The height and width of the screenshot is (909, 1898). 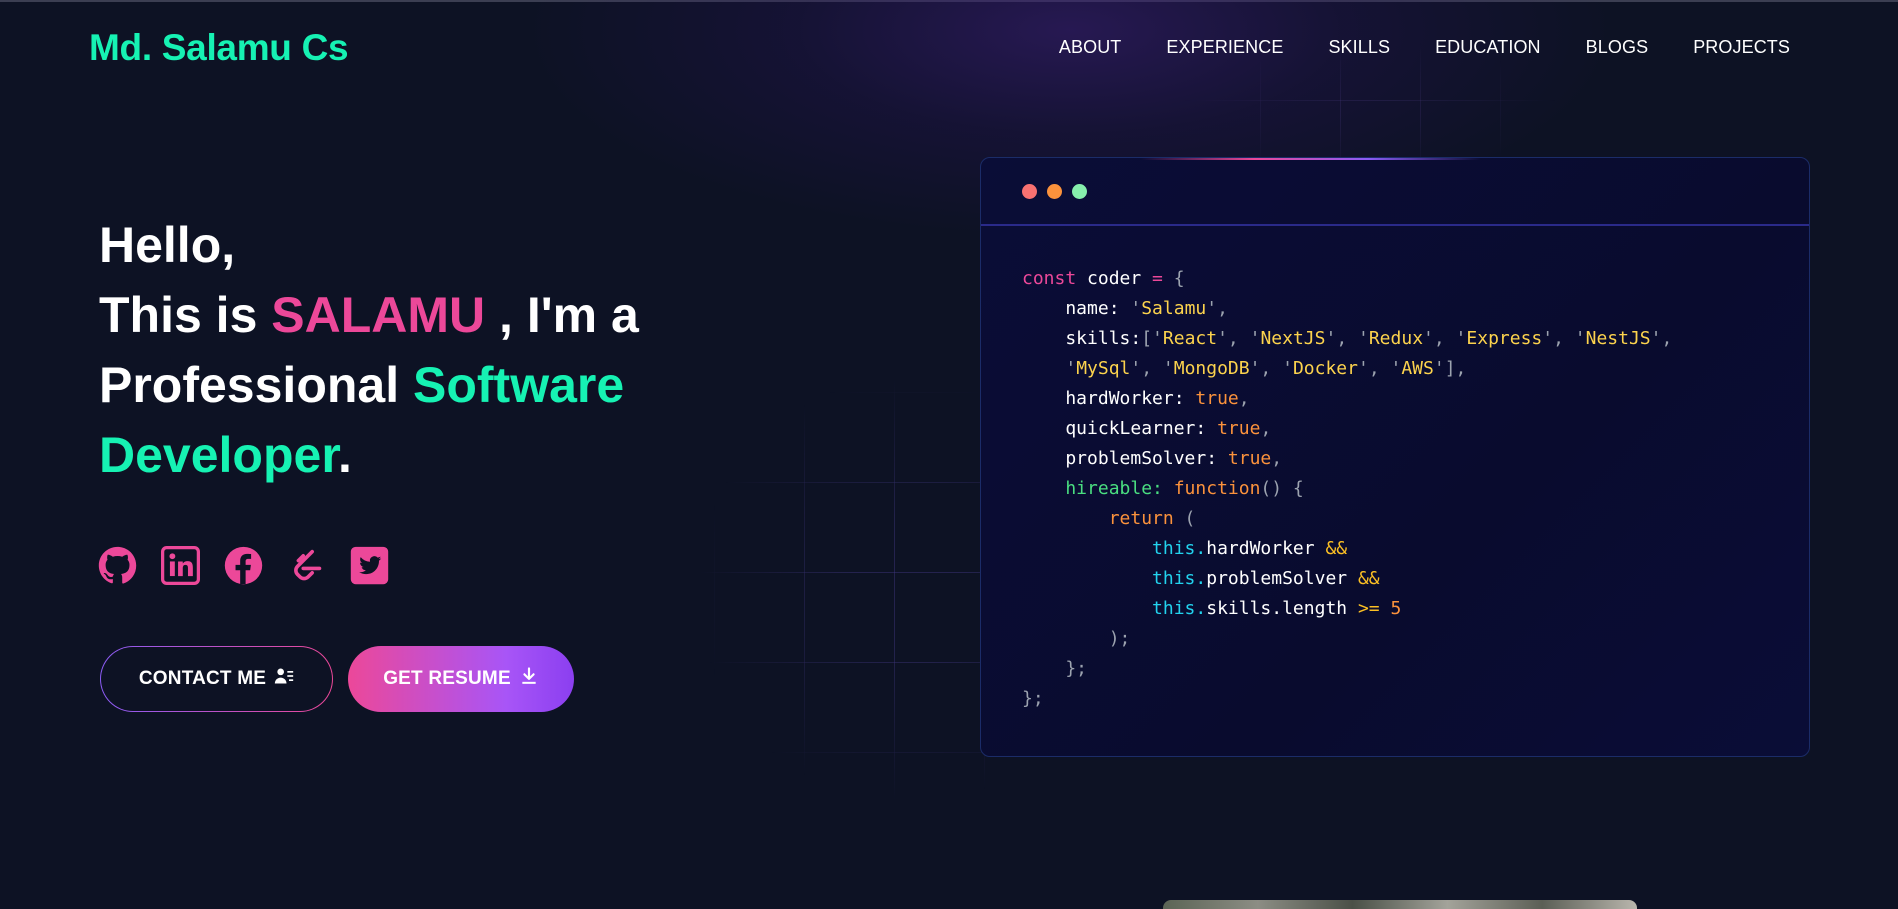 I want to click on code-line: hardWorker: true,, so click(x=1415, y=399).